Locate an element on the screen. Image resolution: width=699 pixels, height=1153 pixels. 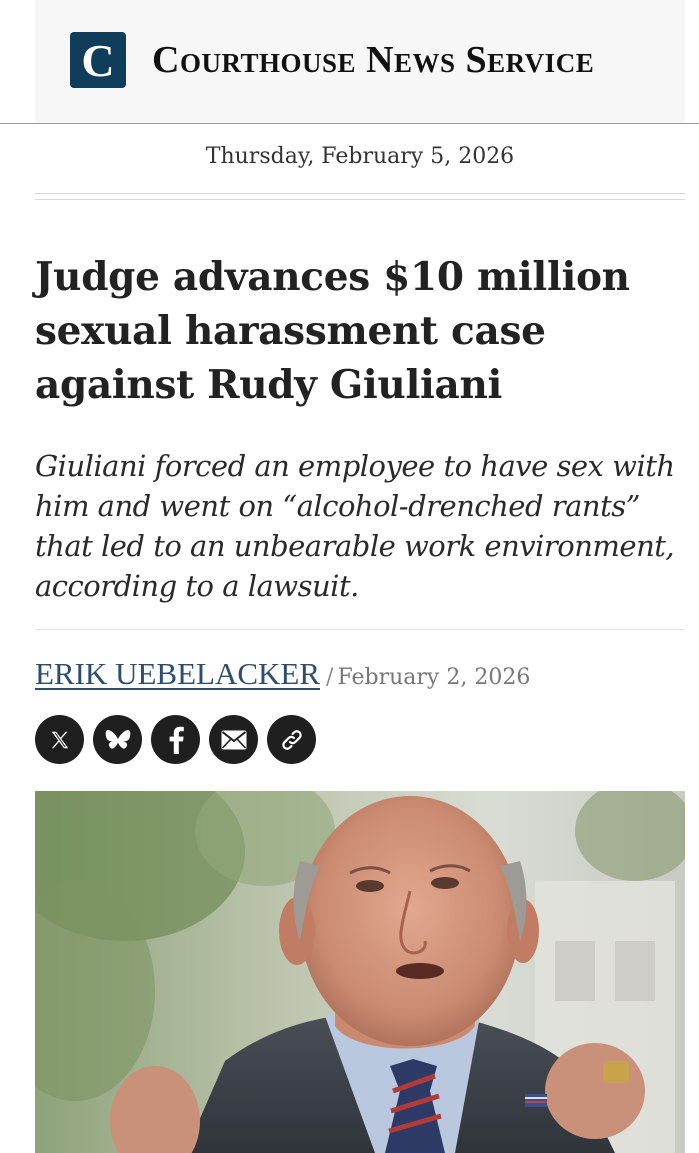
header-divider is located at coordinates (349, 123).